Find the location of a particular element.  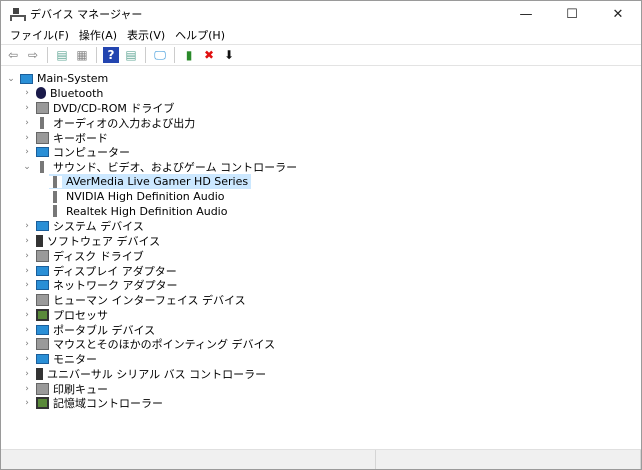

tree-item-label: Main-System is located at coordinates (73, 78).